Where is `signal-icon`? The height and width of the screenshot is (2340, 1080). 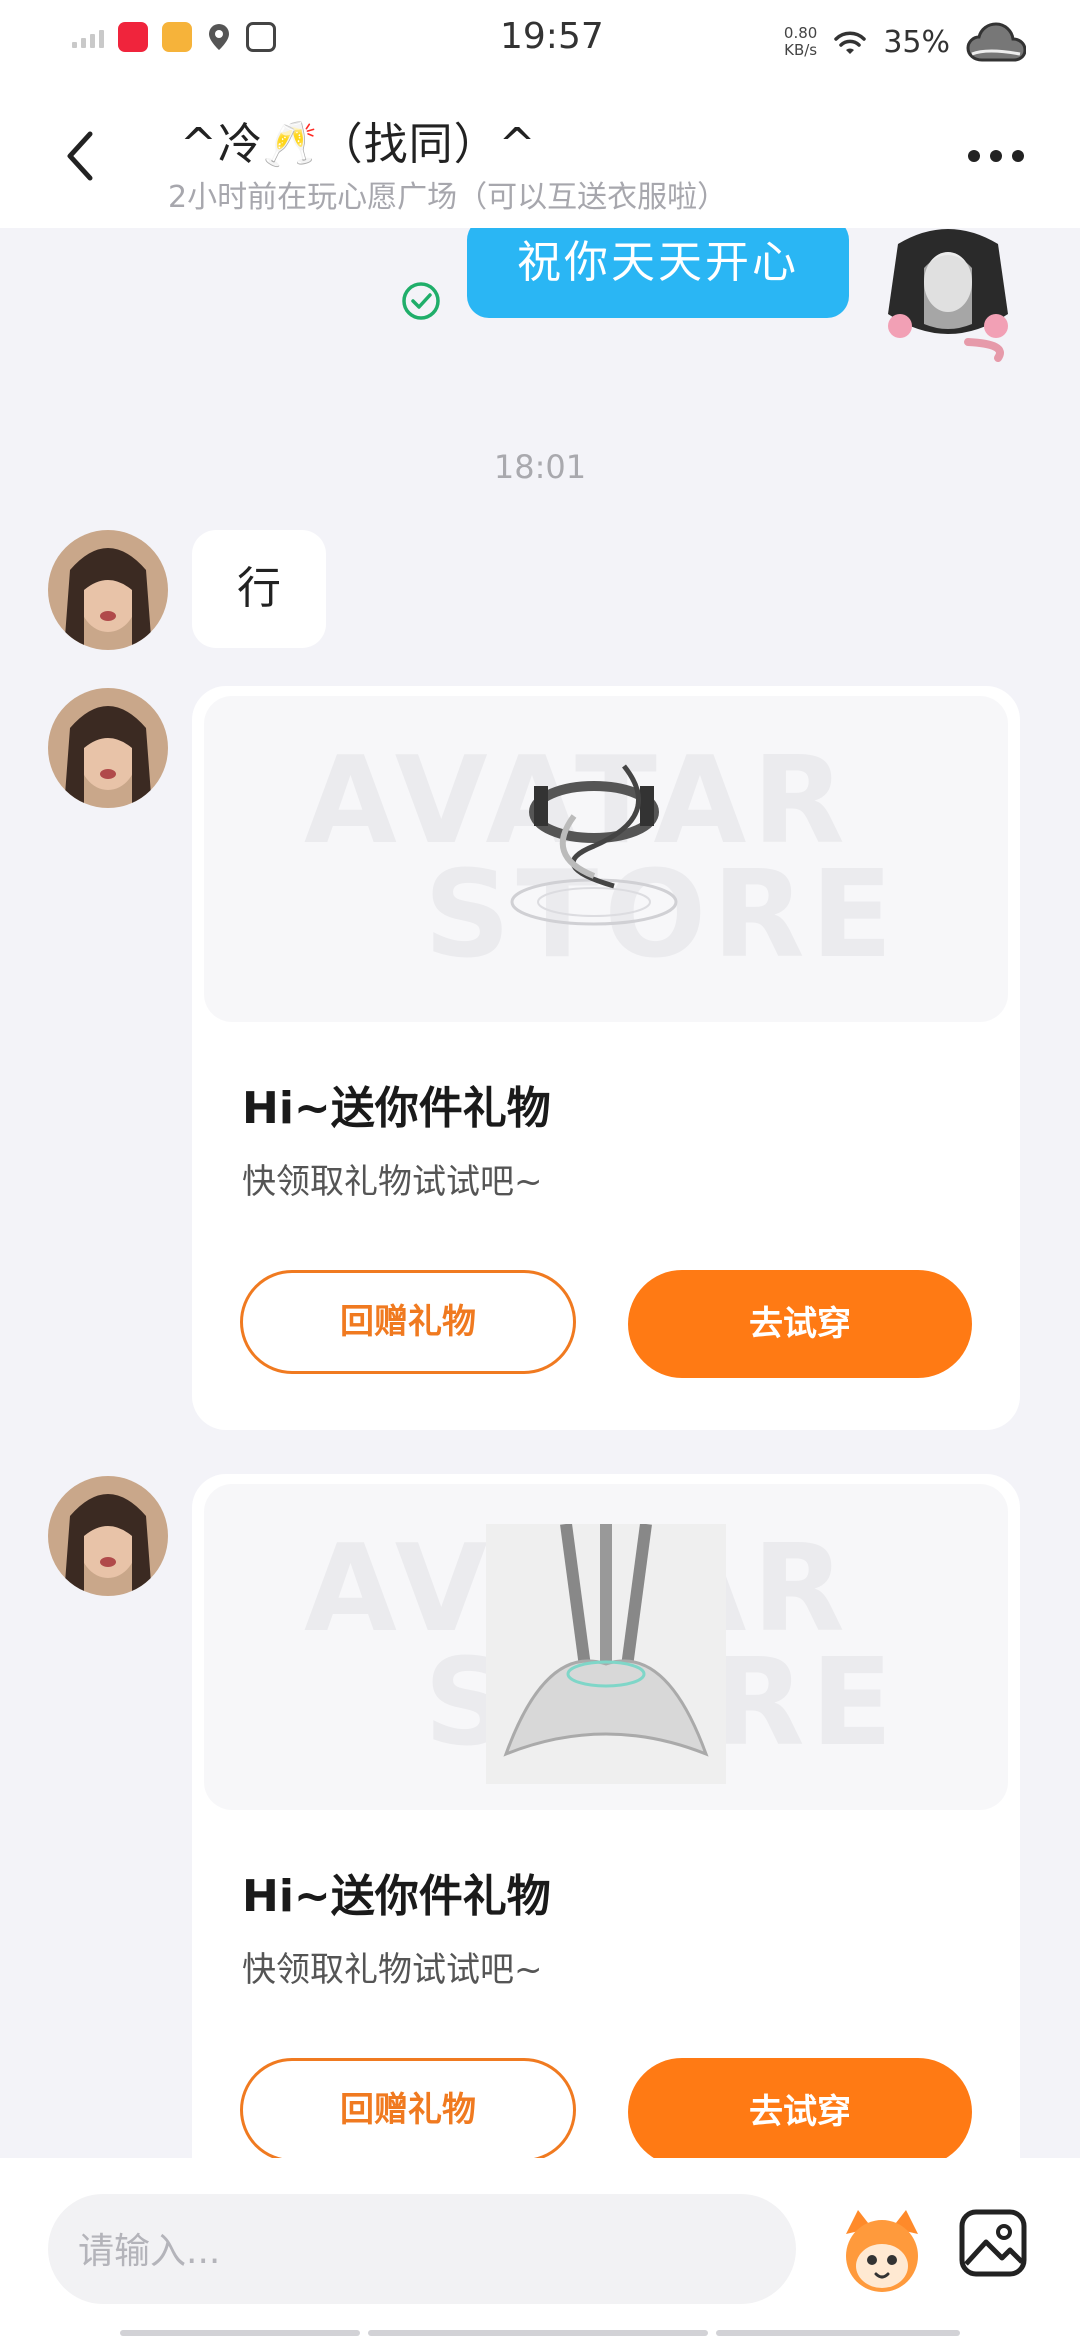
signal-icon is located at coordinates (88, 37).